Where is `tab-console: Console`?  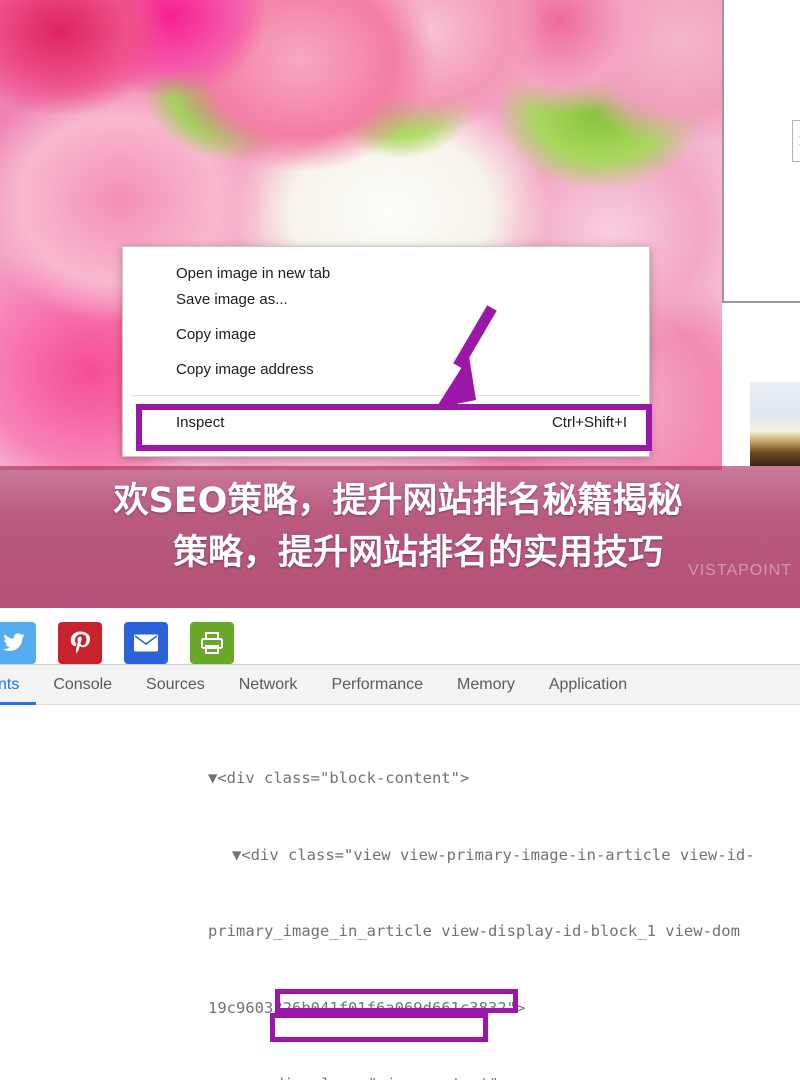
tab-console: Console is located at coordinates (82, 685).